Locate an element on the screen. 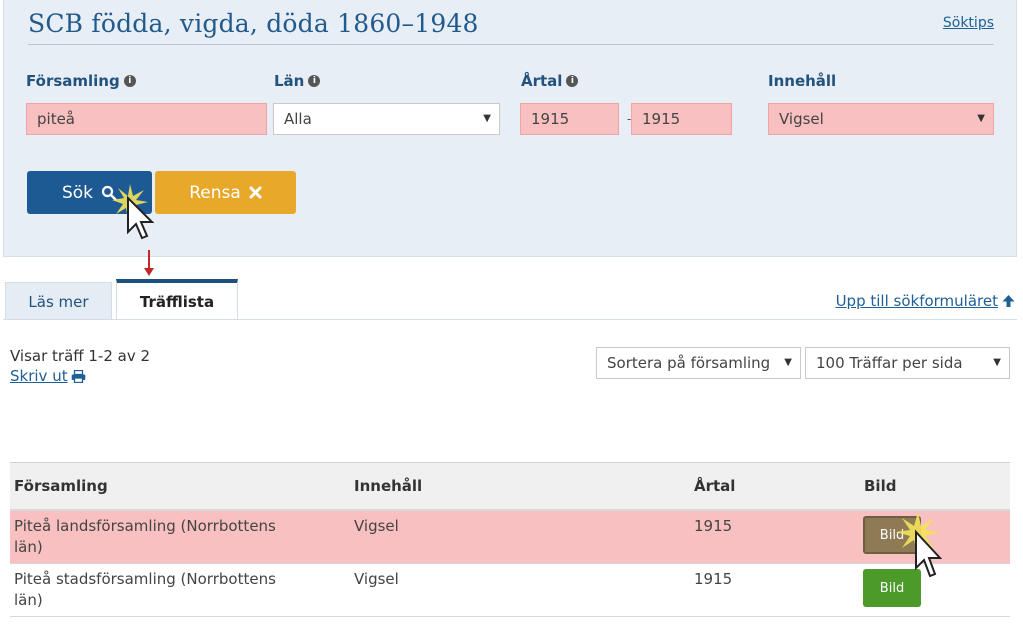  results-summary: Visar träff 1-2 av 2 is located at coordinates (80, 356).